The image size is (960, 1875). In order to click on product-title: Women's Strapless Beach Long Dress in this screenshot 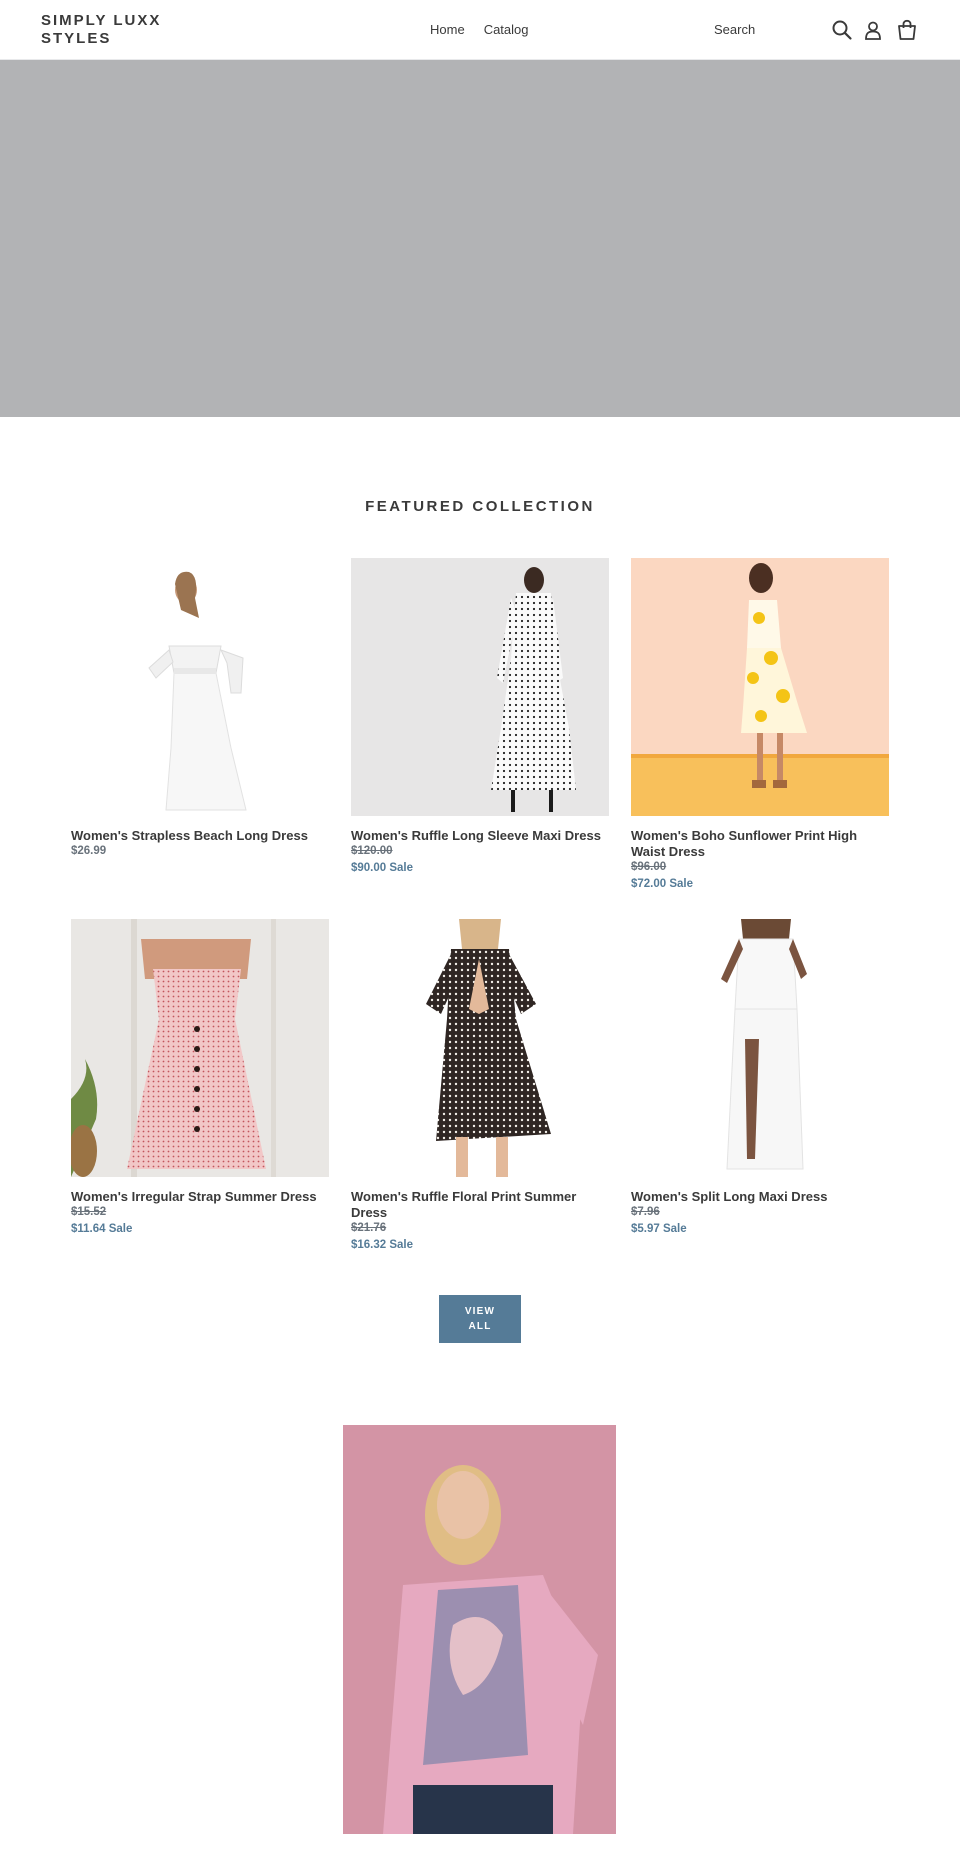, I will do `click(200, 836)`.